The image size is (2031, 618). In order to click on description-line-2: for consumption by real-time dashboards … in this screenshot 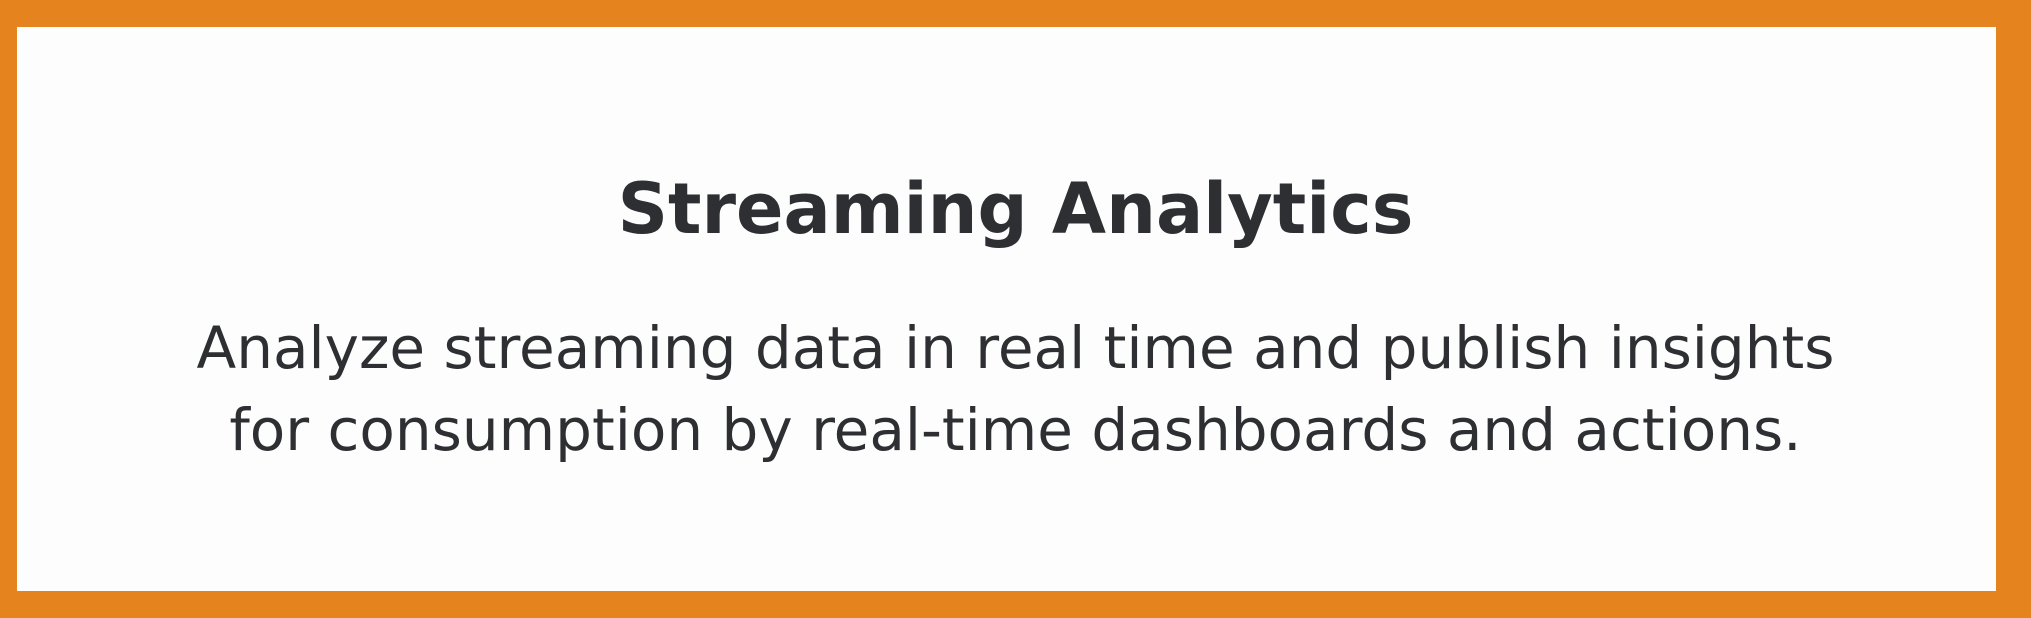, I will do `click(1015, 430)`.